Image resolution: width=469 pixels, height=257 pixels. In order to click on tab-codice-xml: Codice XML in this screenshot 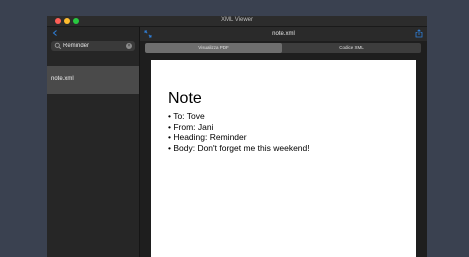, I will do `click(351, 48)`.